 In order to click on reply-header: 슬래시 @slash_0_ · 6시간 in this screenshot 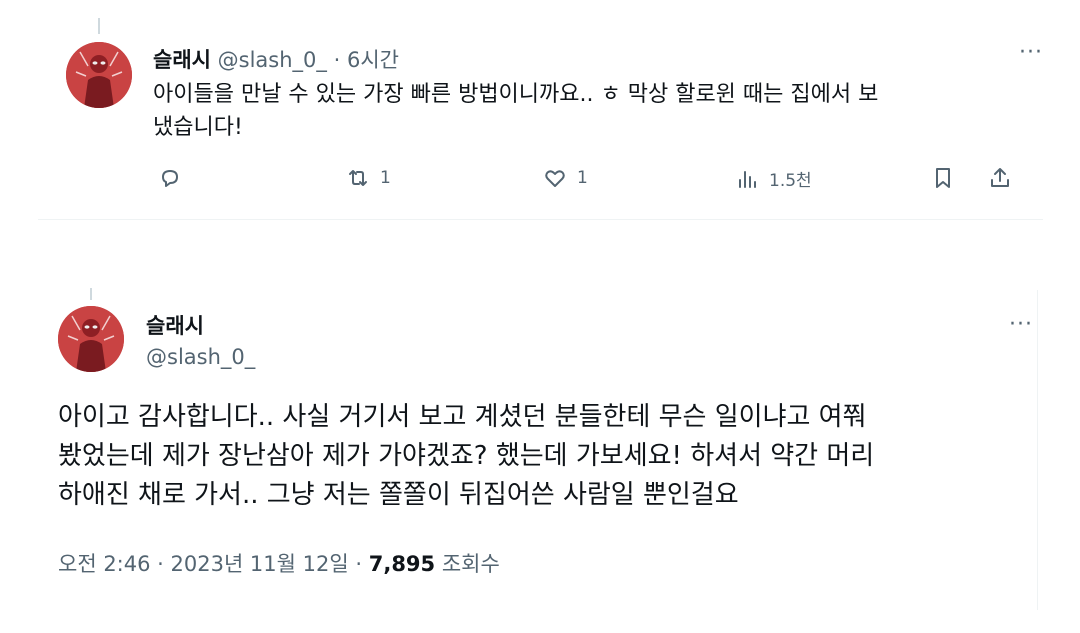, I will do `click(276, 59)`.